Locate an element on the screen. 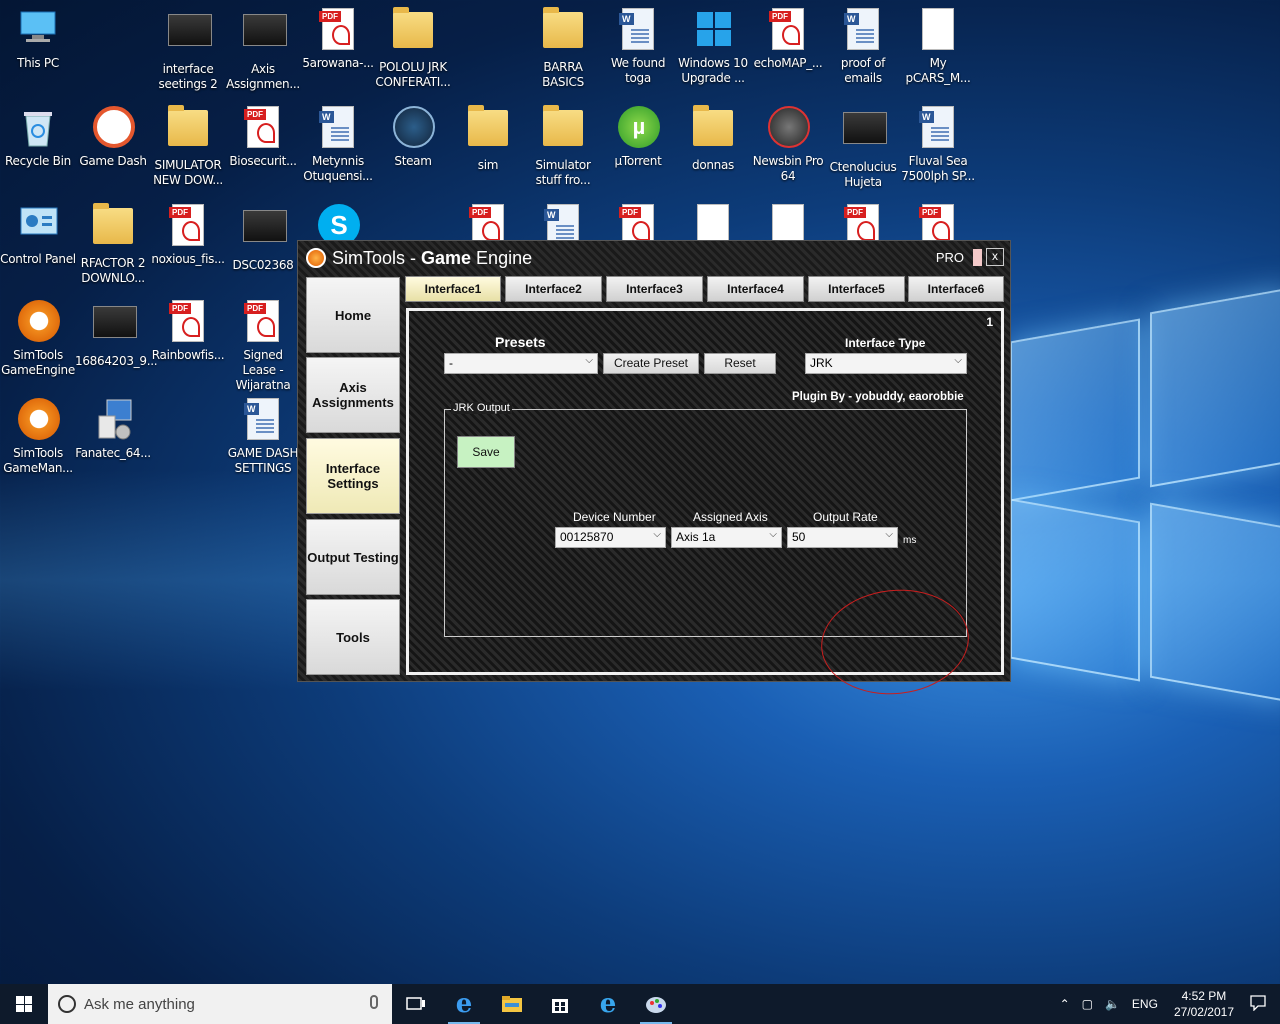 Image resolution: width=1280 pixels, height=1024 pixels. internet-explorer-icon: e is located at coordinates (608, 1004).